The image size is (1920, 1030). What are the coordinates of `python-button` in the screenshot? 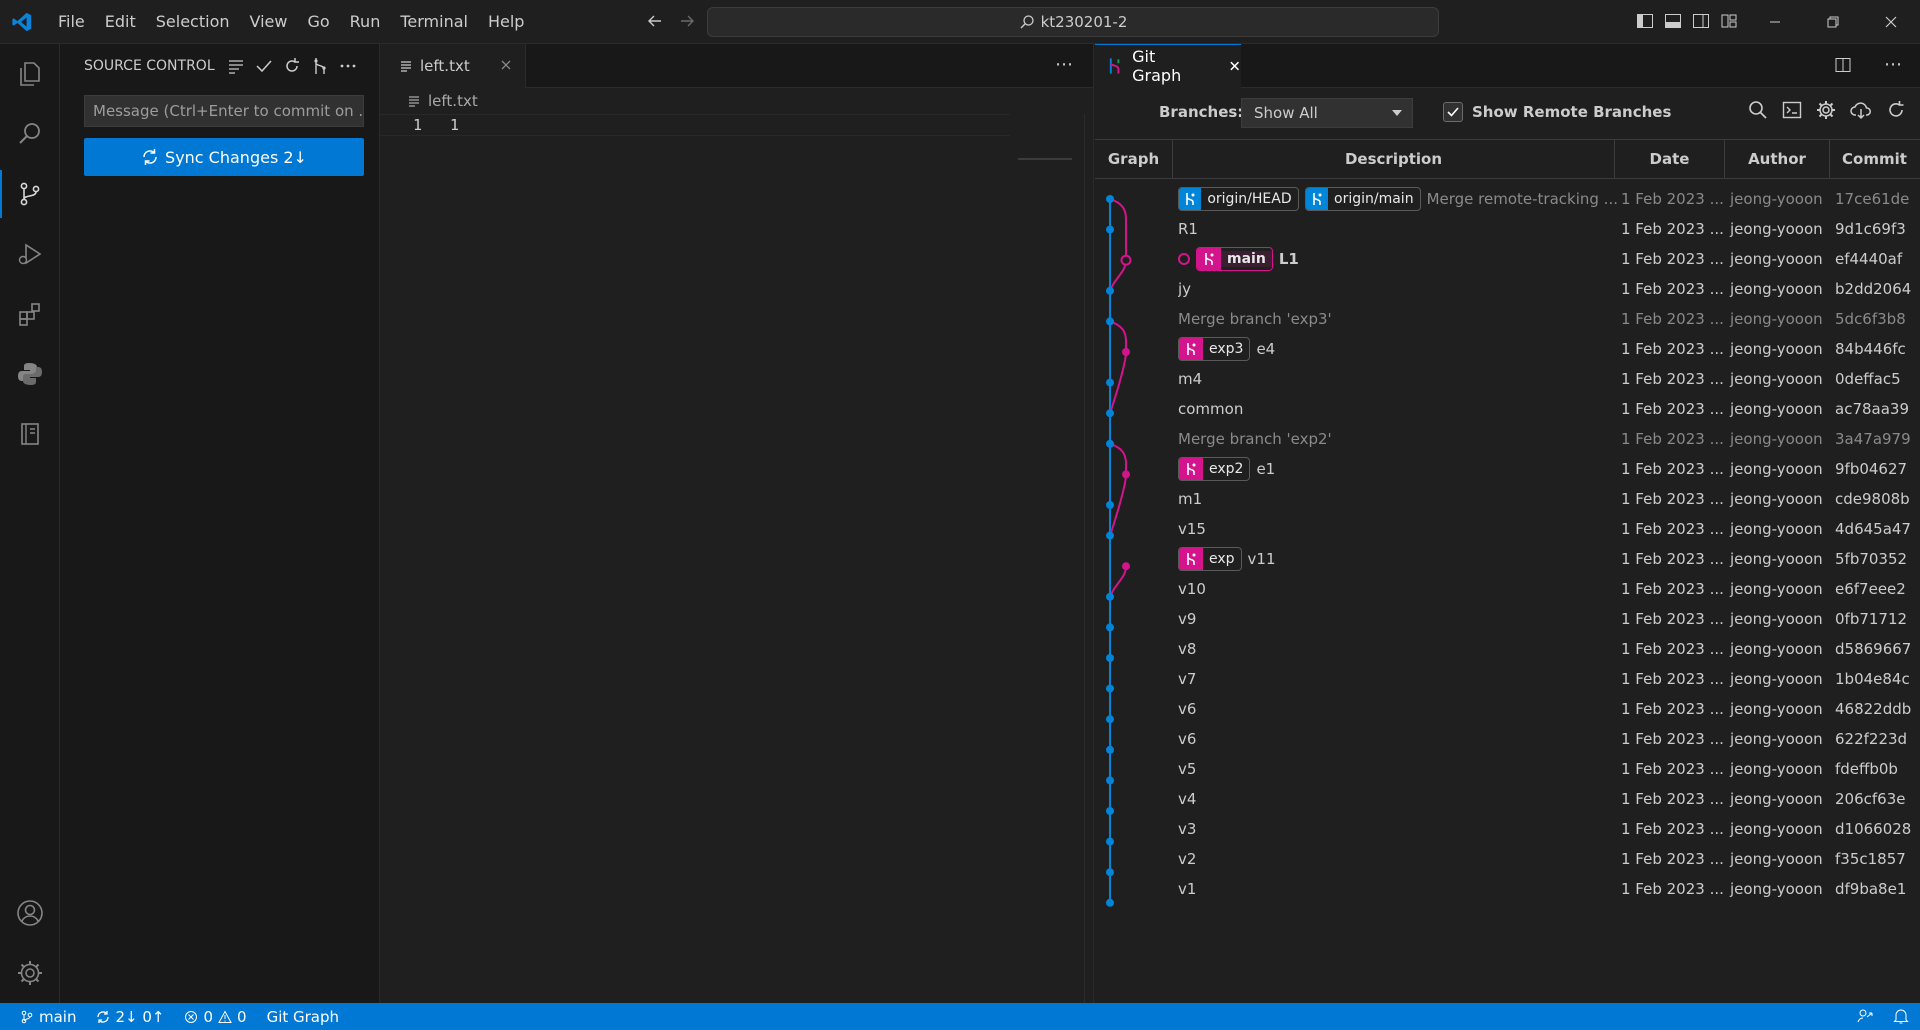 It's located at (30, 374).